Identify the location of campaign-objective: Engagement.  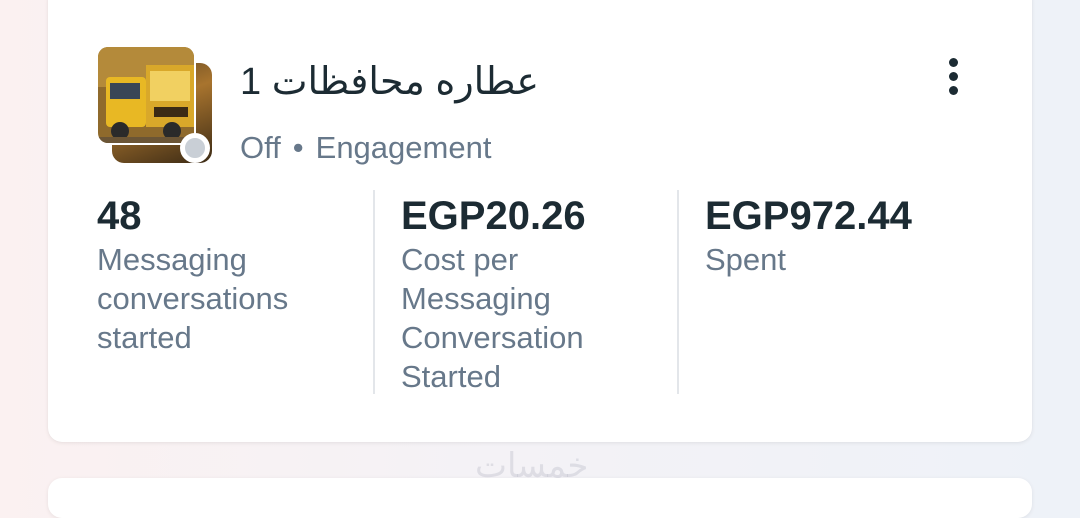
(403, 147).